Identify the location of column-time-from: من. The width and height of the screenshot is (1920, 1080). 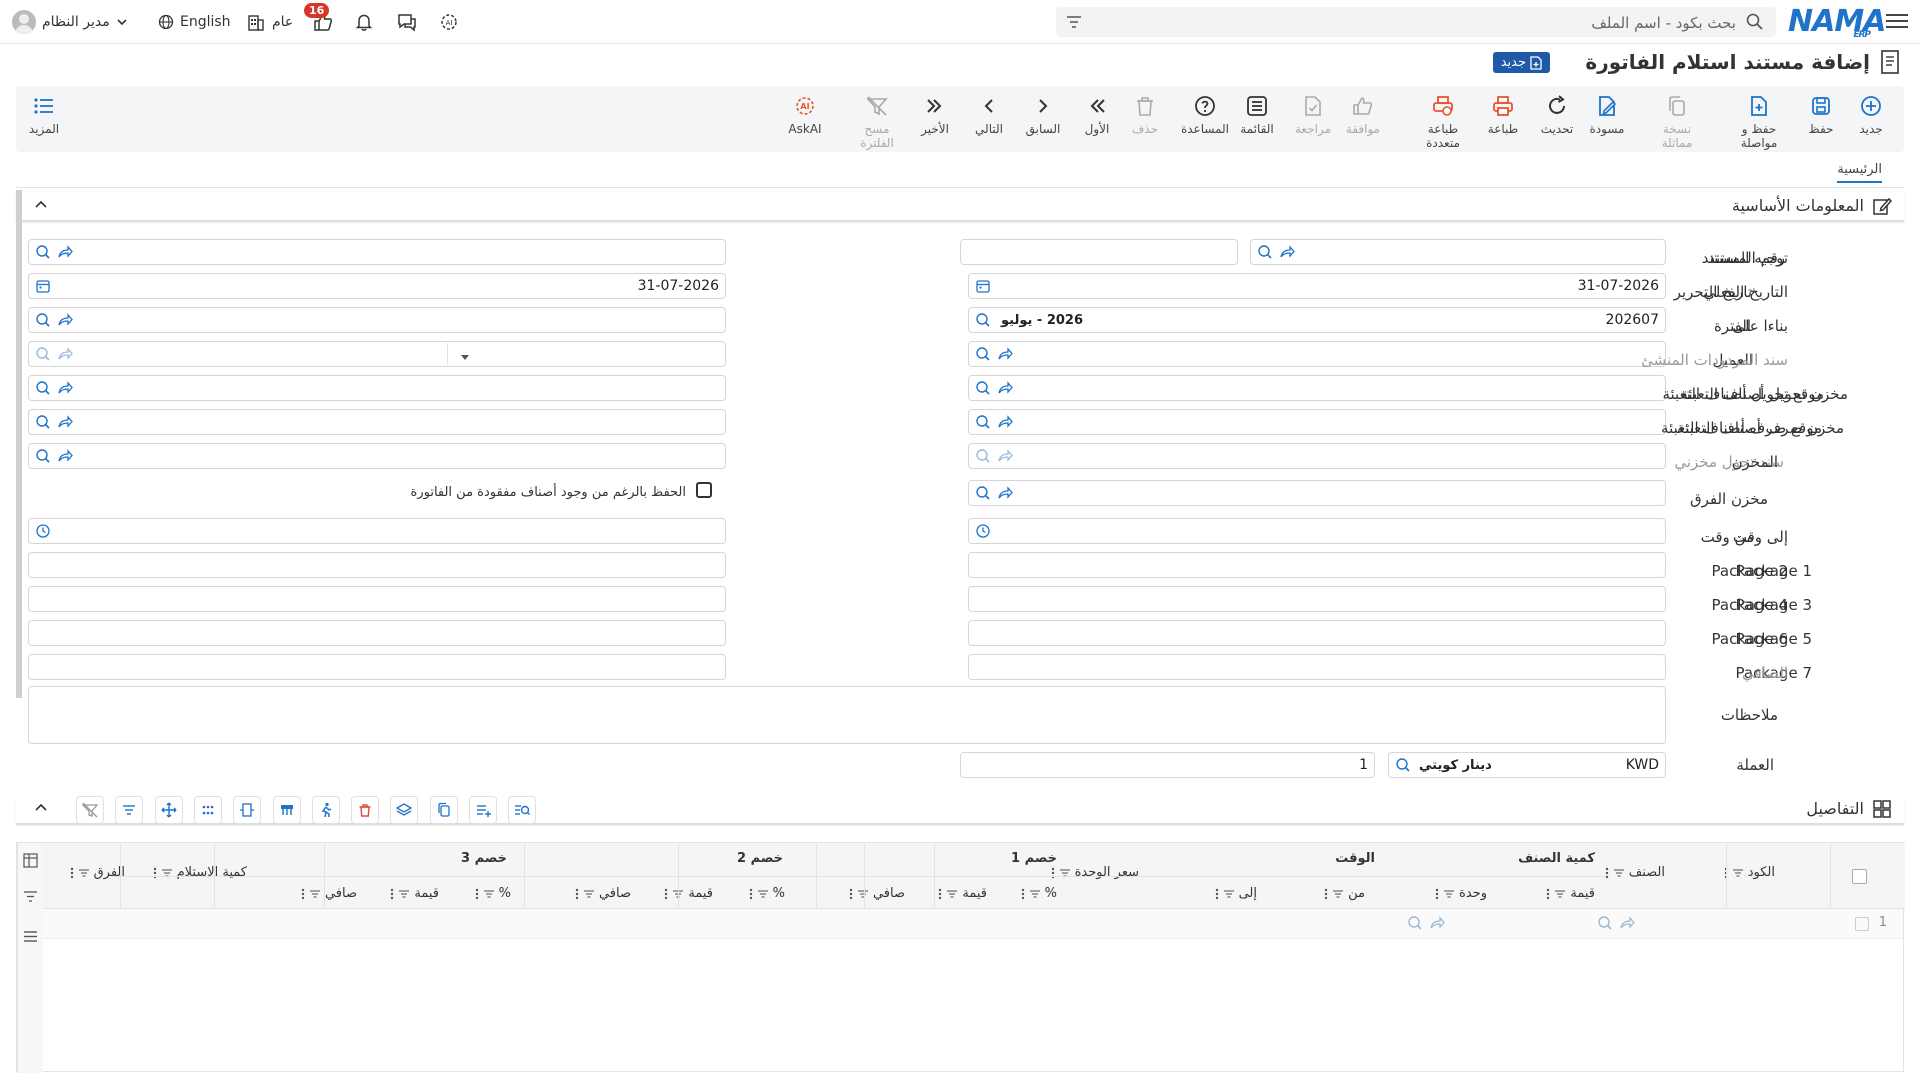
(1344, 893).